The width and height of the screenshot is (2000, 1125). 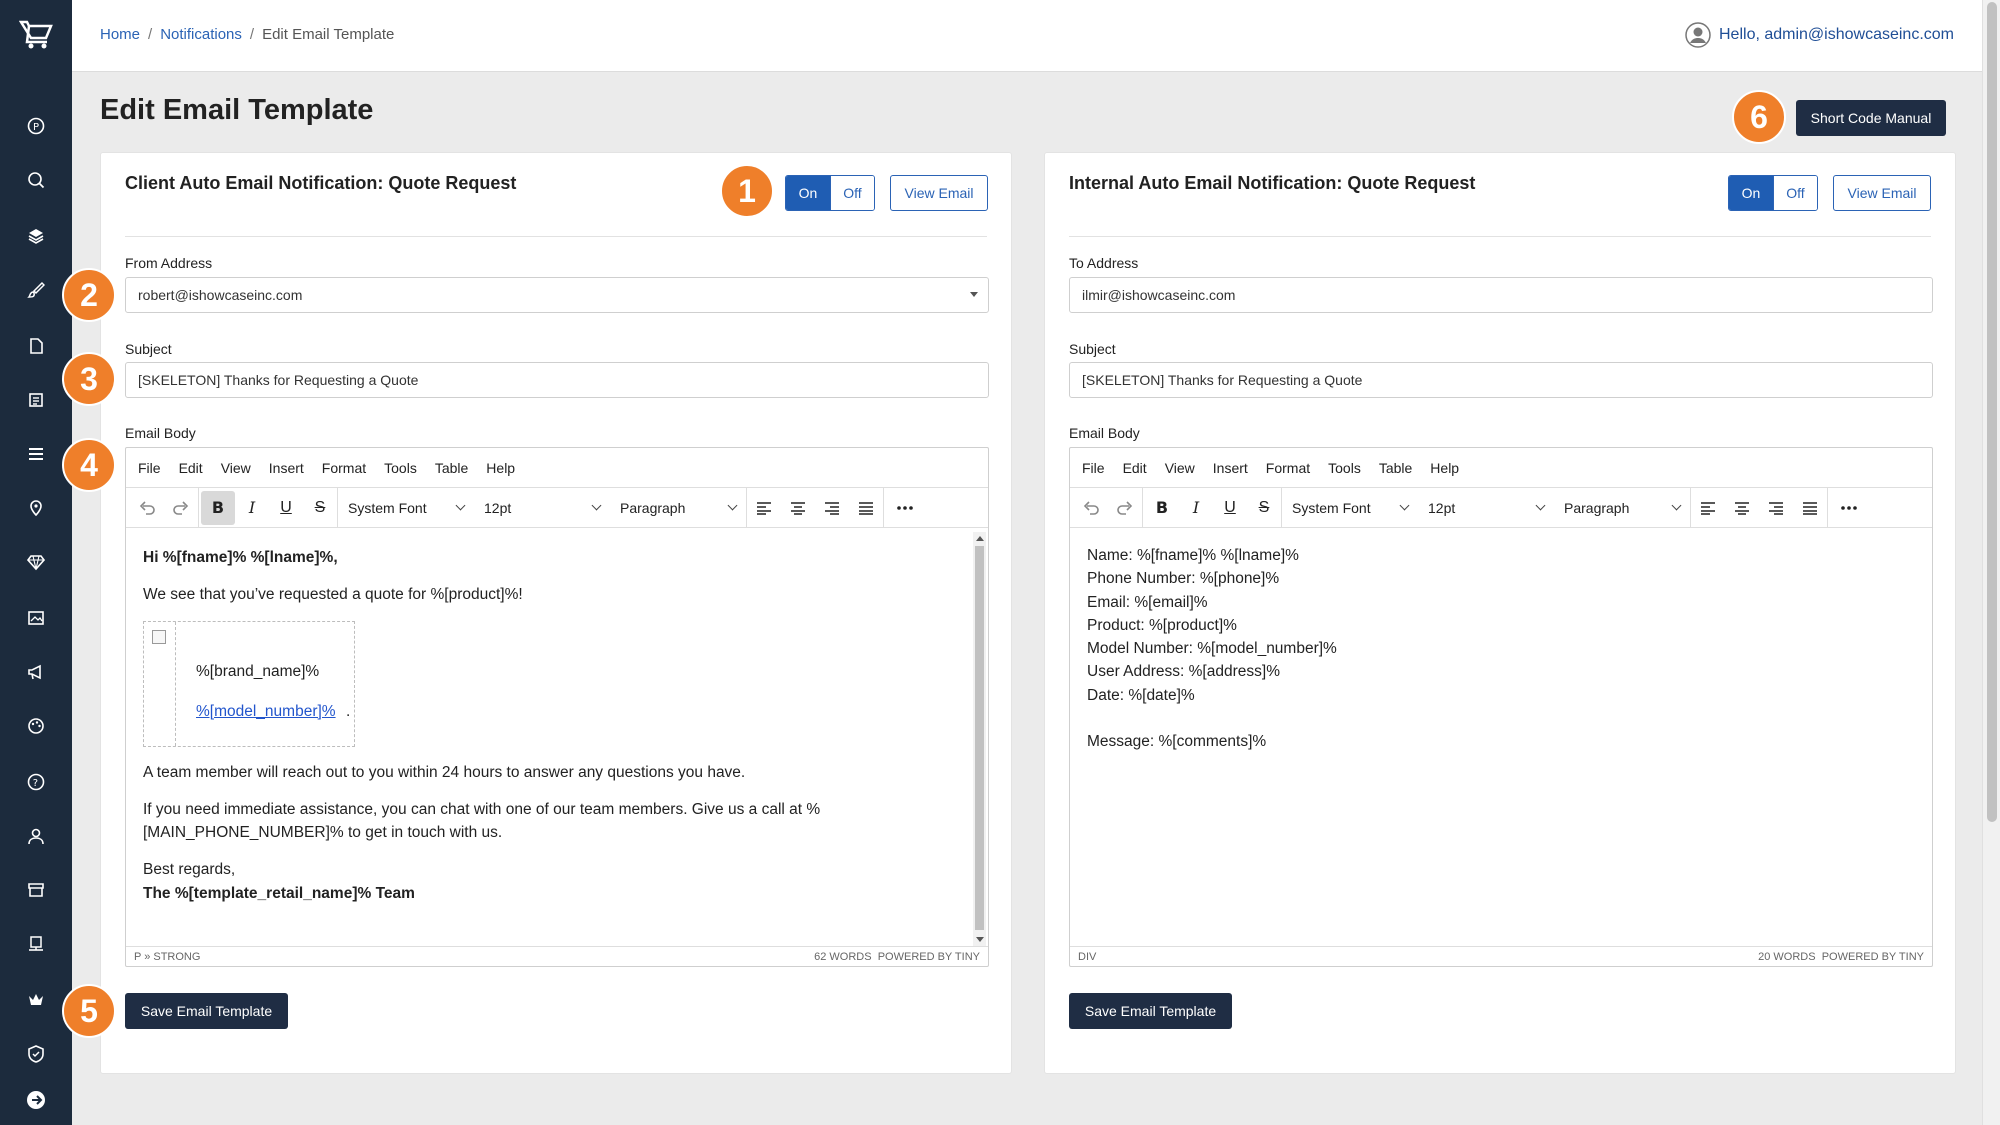 What do you see at coordinates (36, 236) in the screenshot?
I see `layers-icon` at bounding box center [36, 236].